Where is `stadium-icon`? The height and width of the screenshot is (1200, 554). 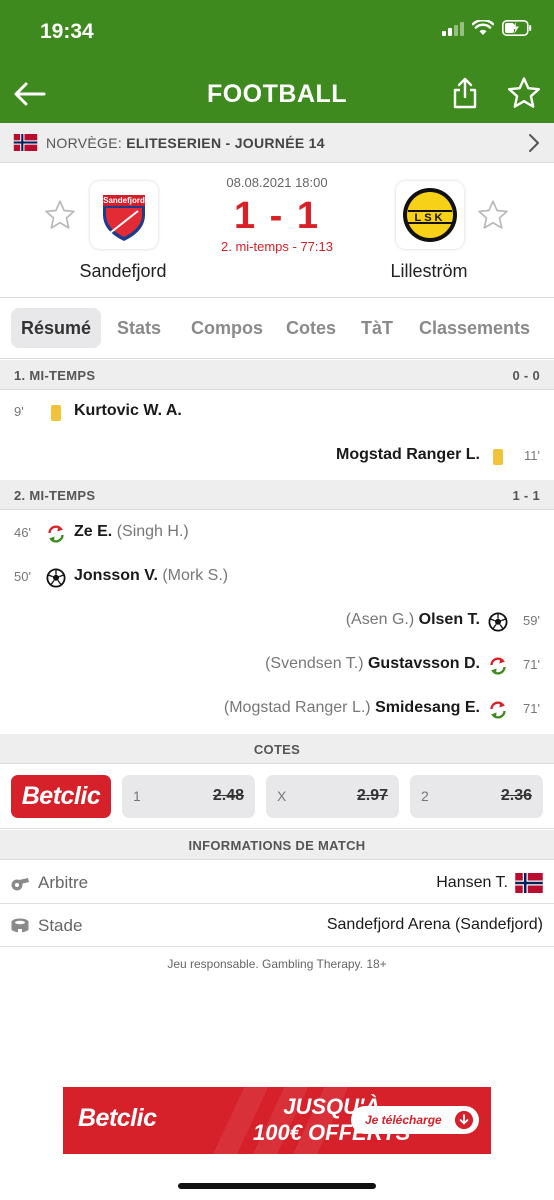
stadium-icon is located at coordinates (20, 925).